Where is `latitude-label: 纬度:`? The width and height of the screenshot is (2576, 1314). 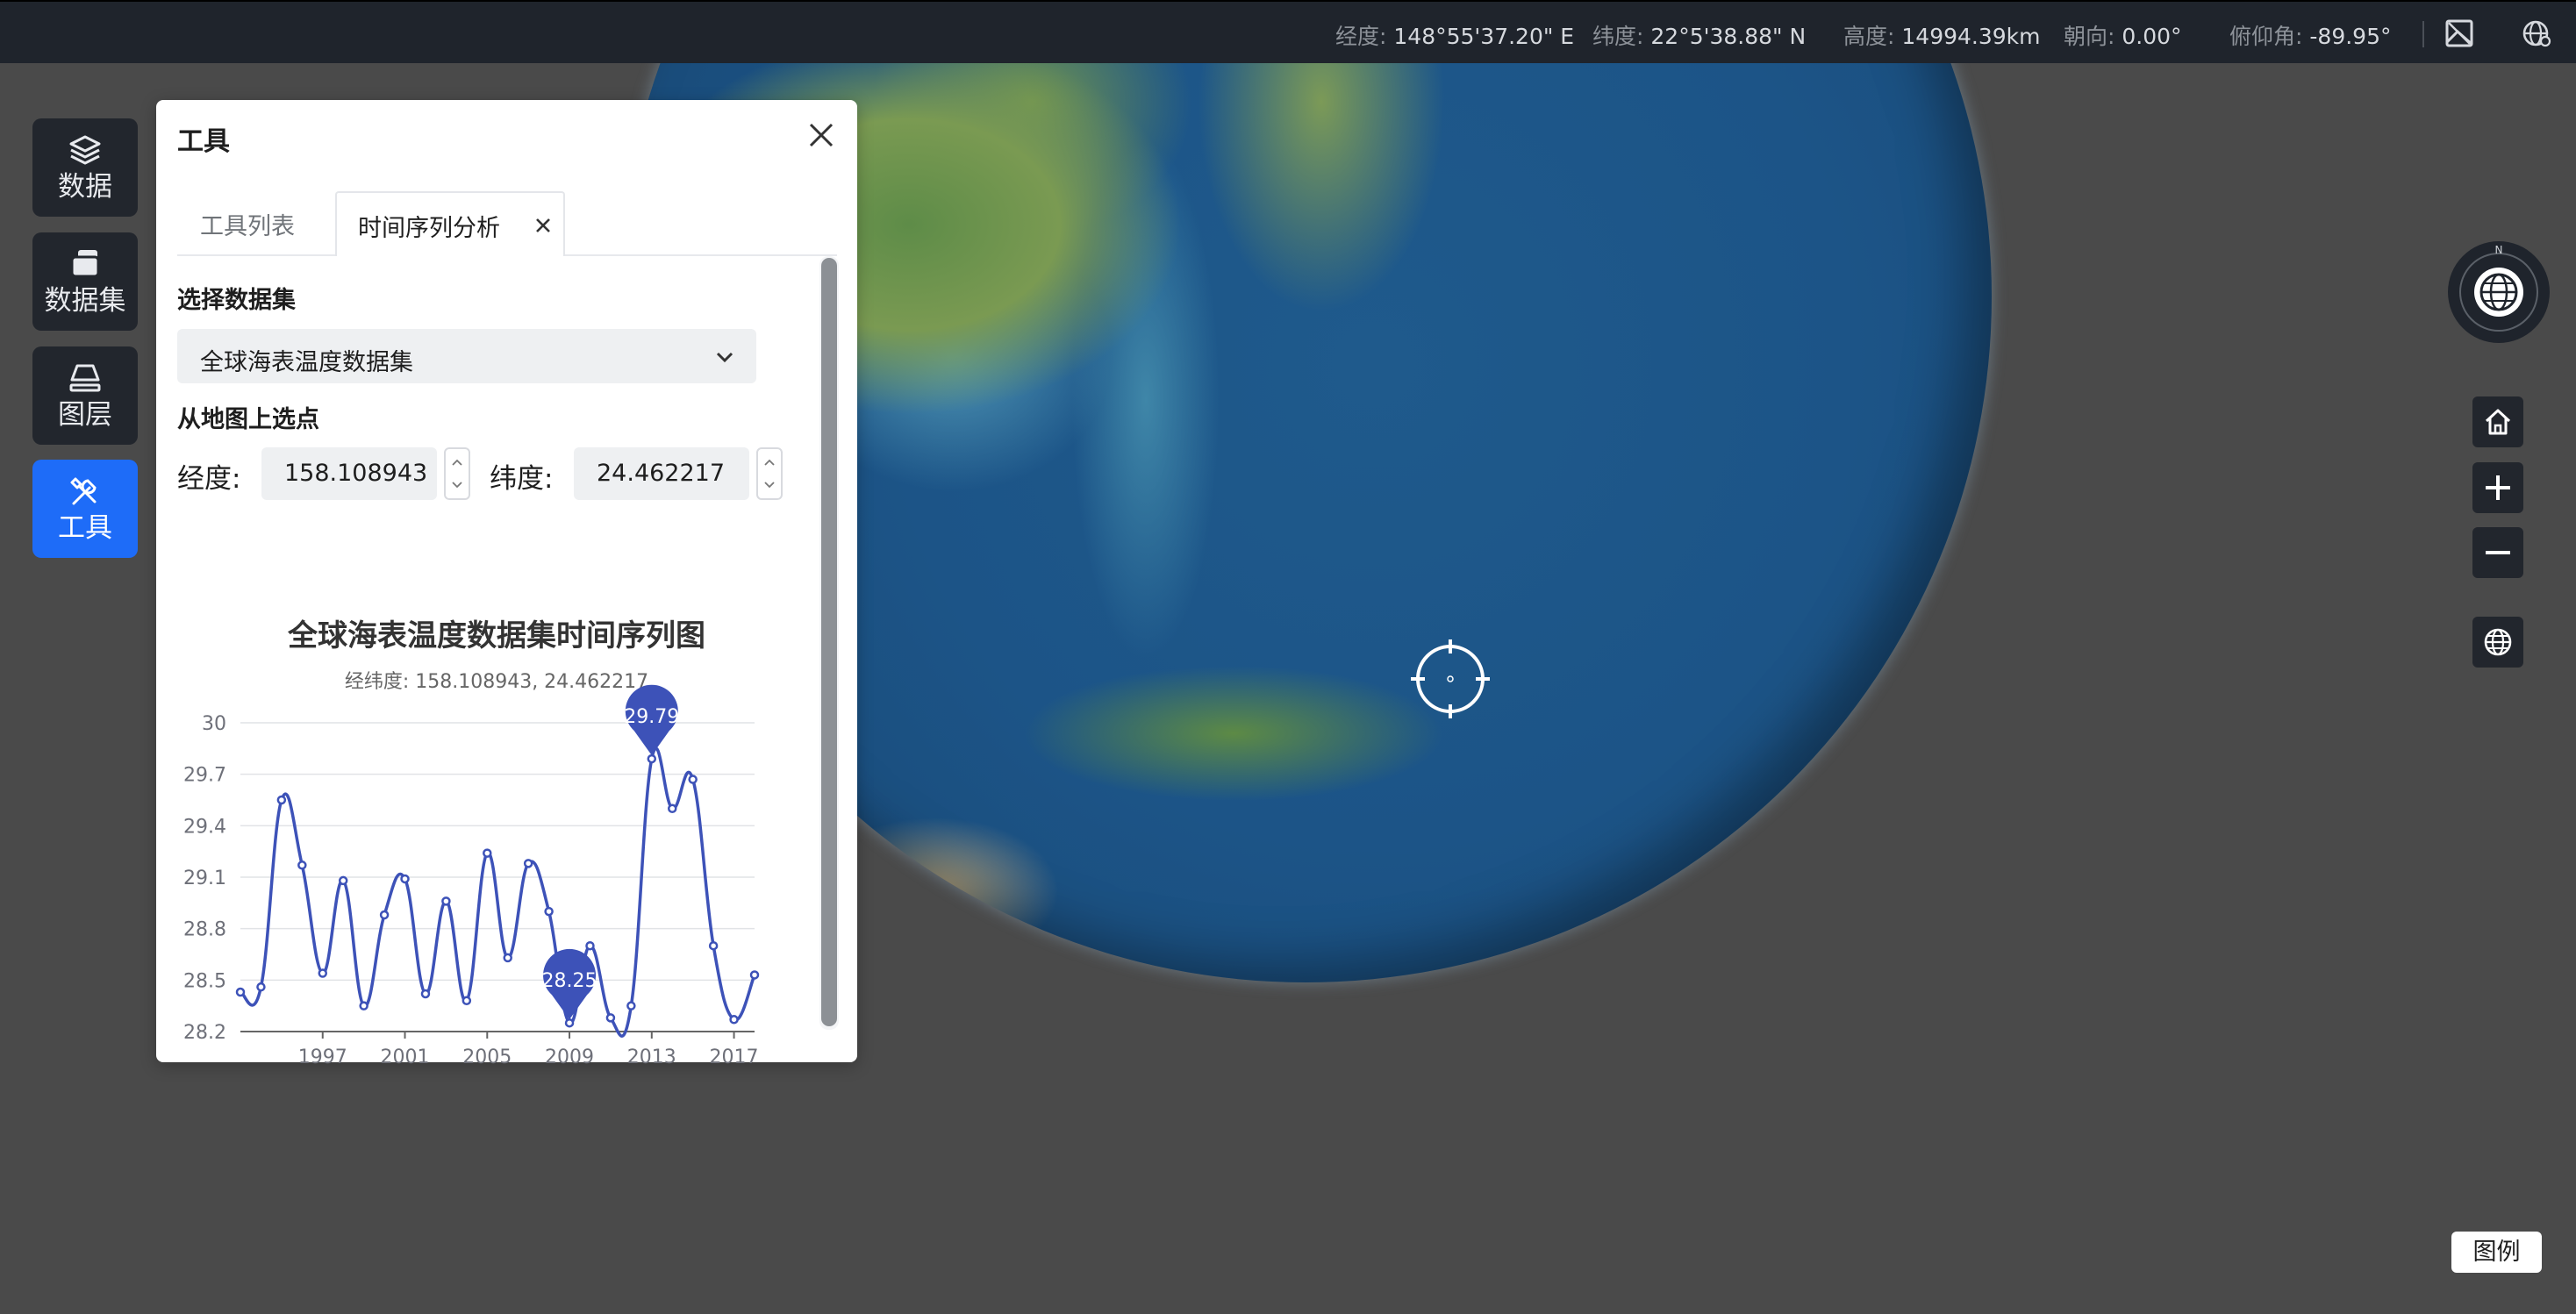
latitude-label: 纬度: is located at coordinates (1618, 36).